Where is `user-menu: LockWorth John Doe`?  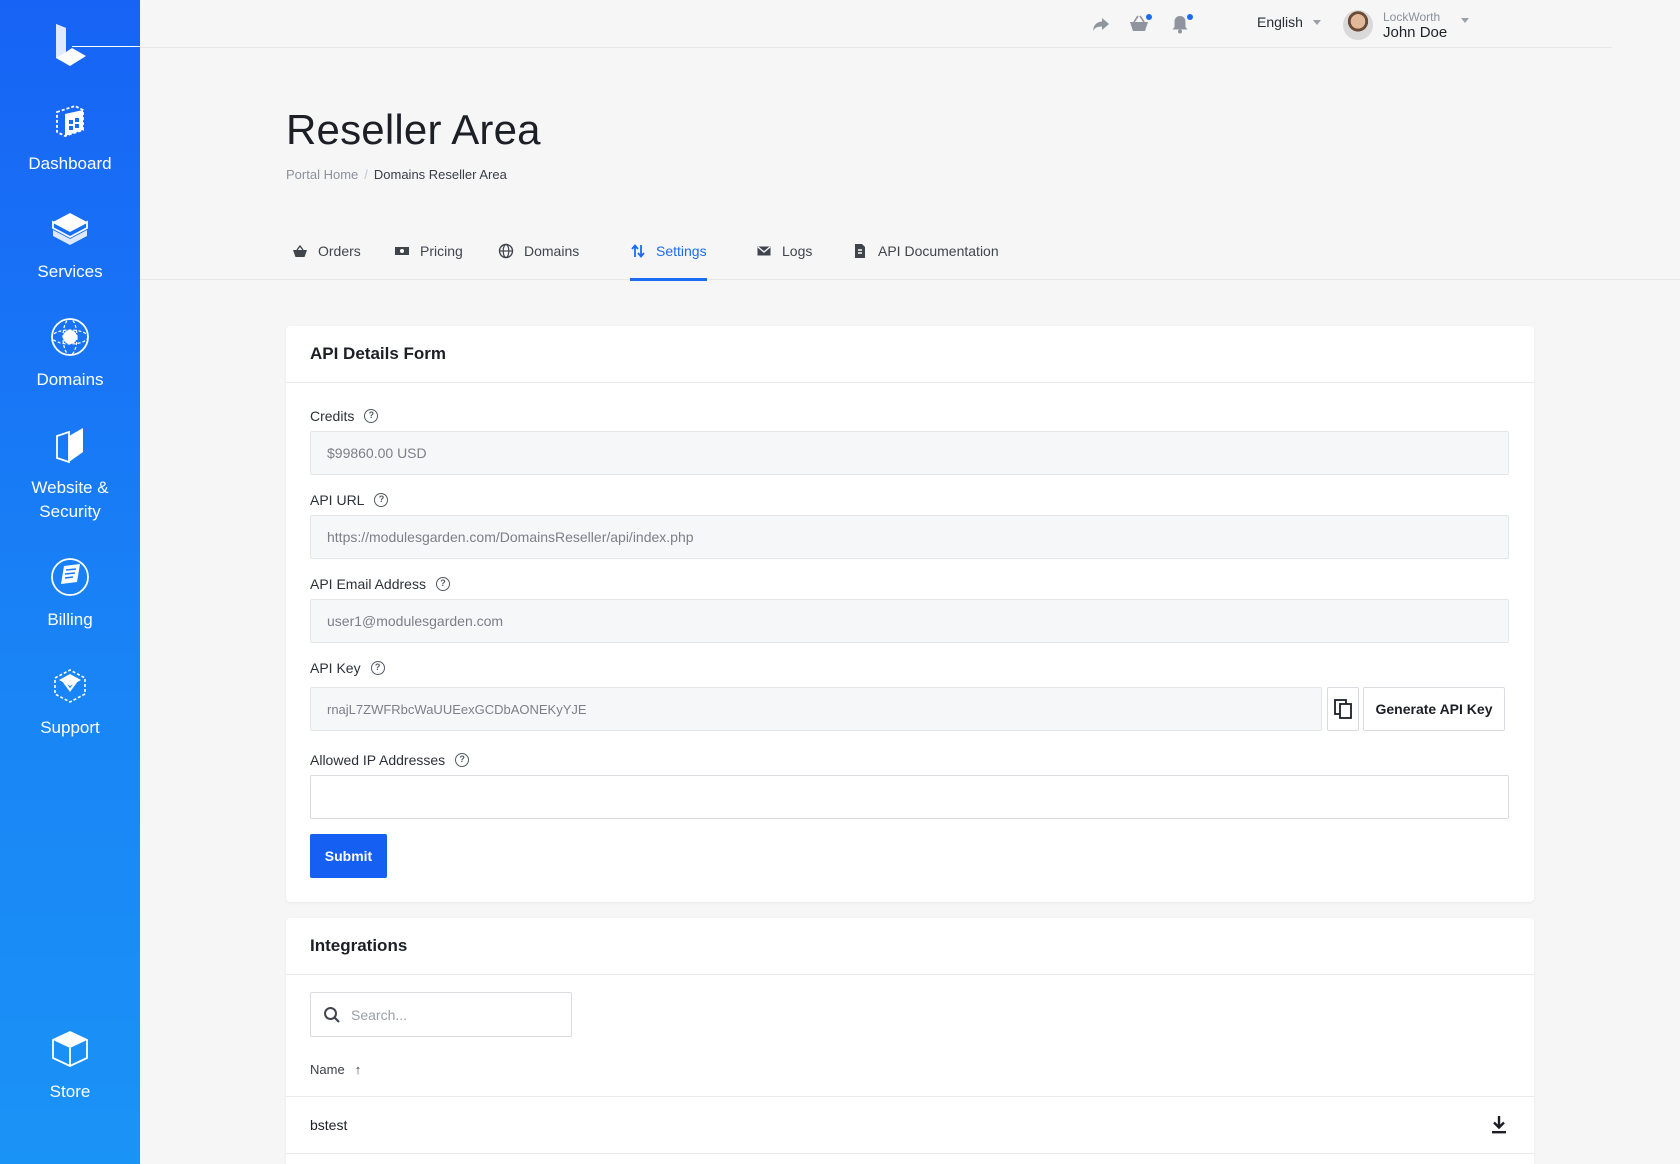 user-menu: LockWorth John Doe is located at coordinates (1406, 25).